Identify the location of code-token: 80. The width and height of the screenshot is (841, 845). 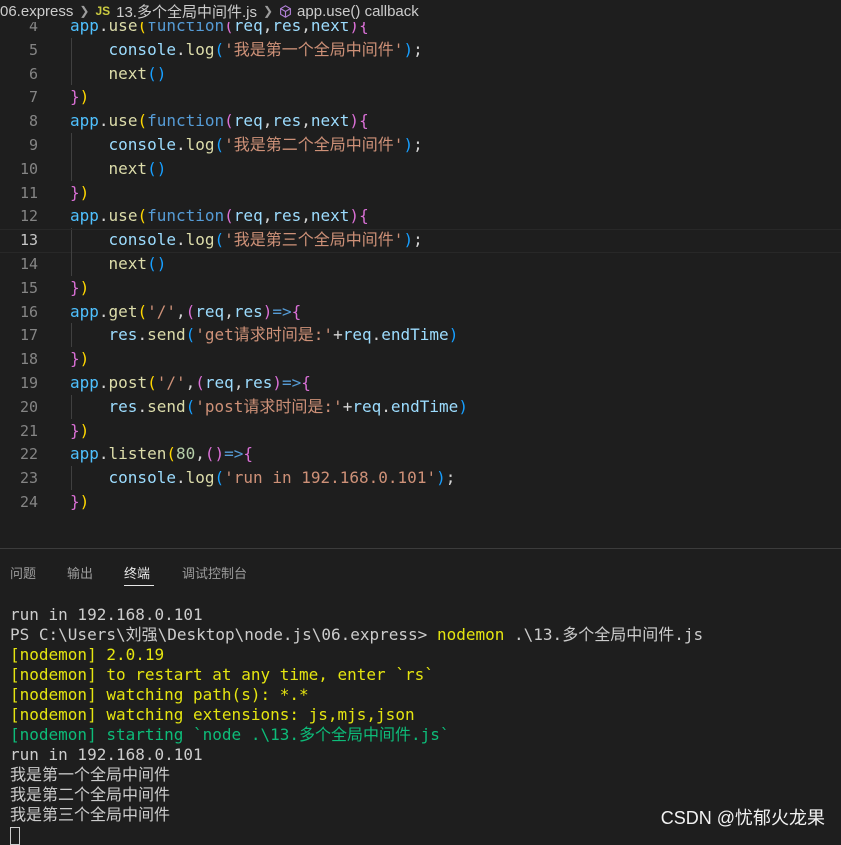
(185, 454).